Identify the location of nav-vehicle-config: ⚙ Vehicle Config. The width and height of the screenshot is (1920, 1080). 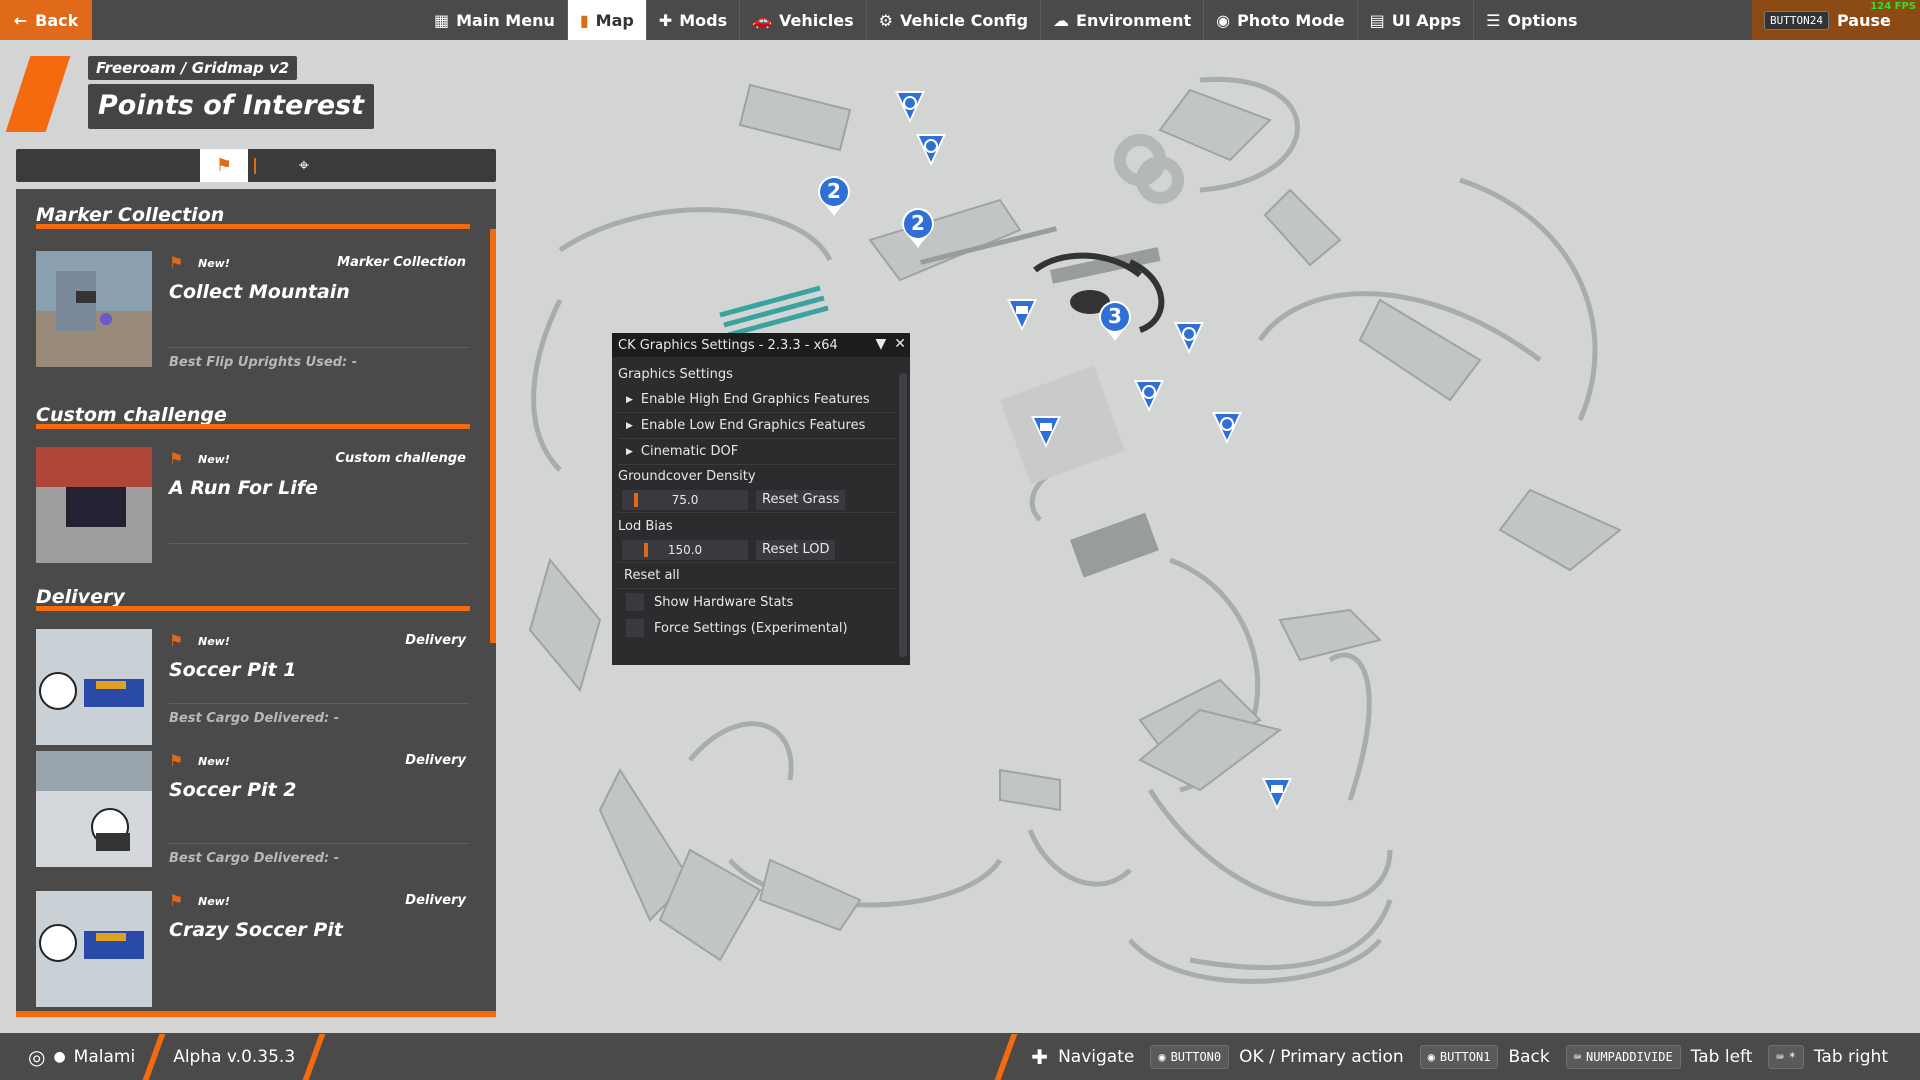
(954, 20).